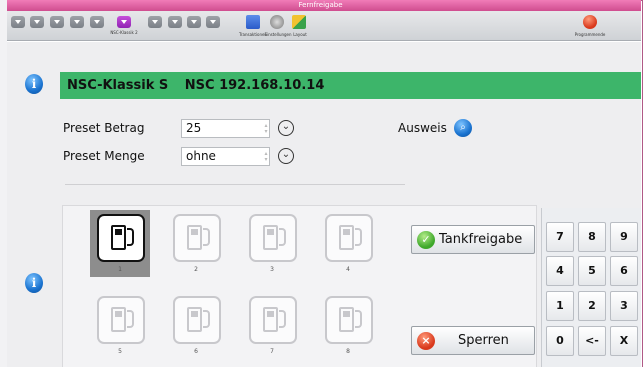 This screenshot has width=643, height=367. Describe the element at coordinates (350, 85) in the screenshot. I see `device-header: NSC-Klassik S NSC 192.168.10.14` at that location.